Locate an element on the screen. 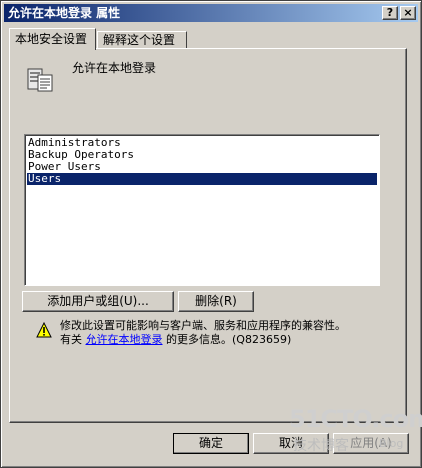 The height and width of the screenshot is (468, 422). ok-button: 确定 is located at coordinates (211, 443).